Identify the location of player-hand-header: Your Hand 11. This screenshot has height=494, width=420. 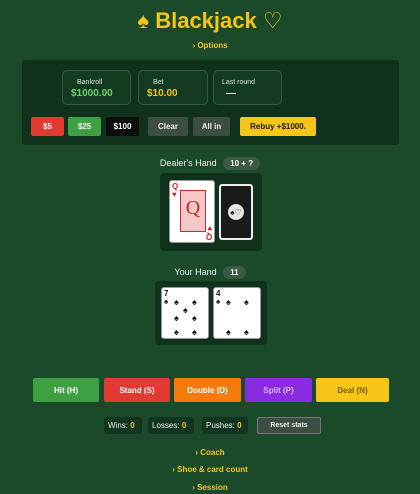
(210, 272).